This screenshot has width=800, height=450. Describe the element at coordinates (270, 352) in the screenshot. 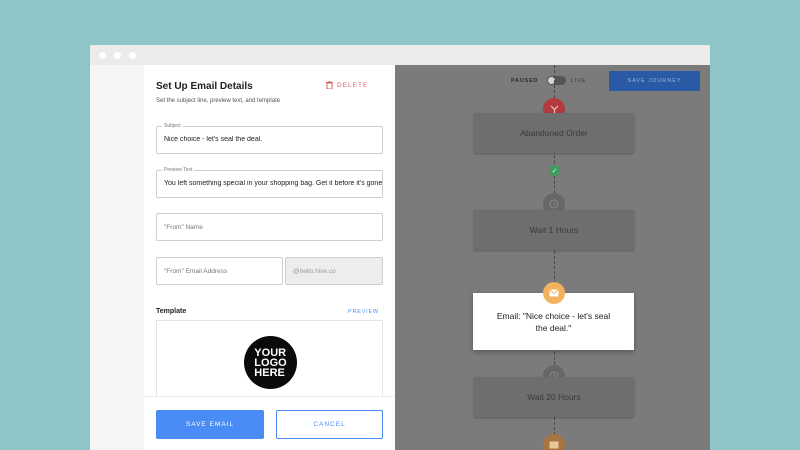

I see `logo-line: YOUR` at that location.